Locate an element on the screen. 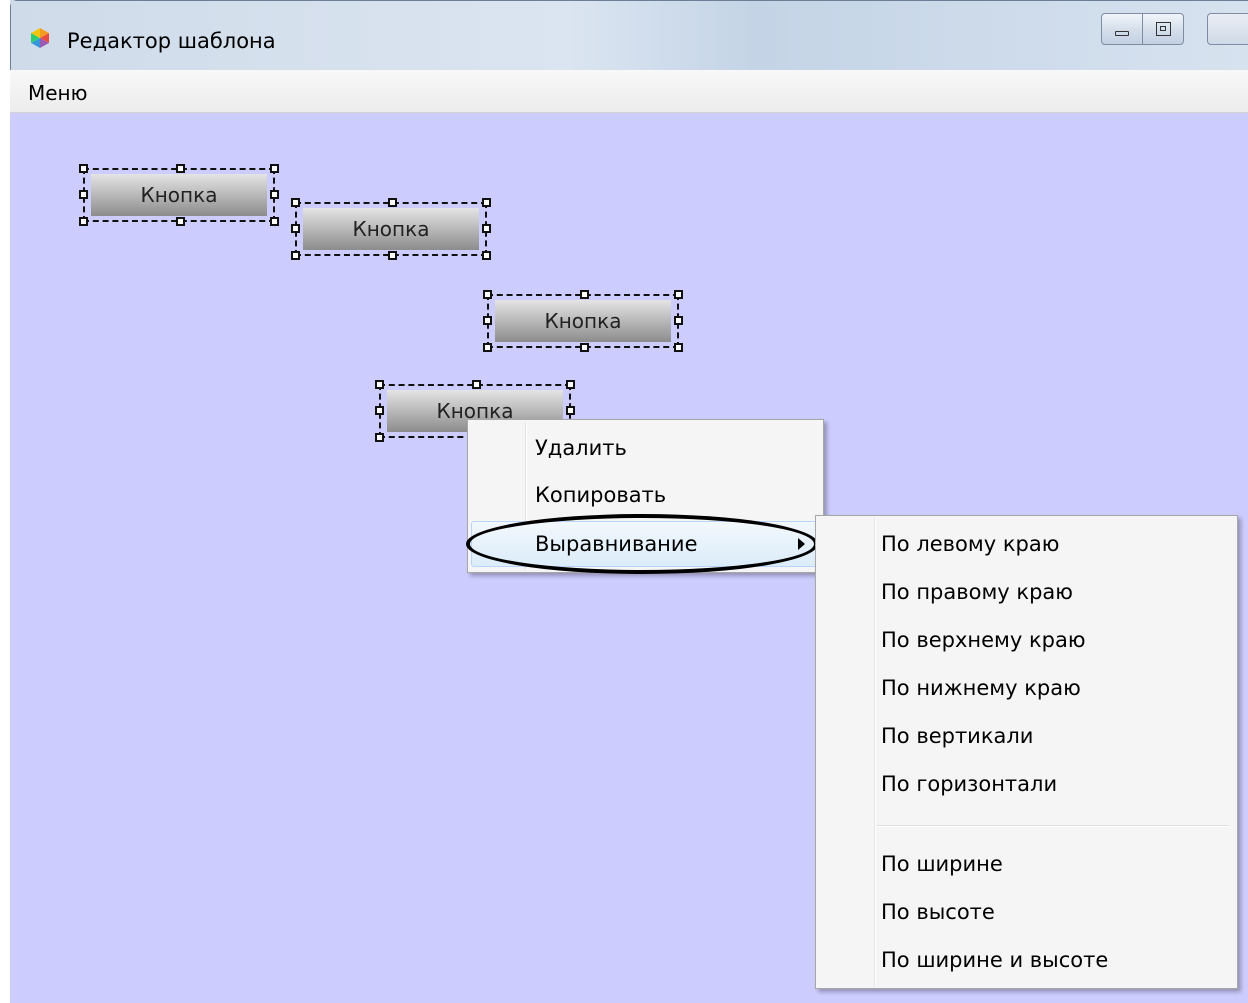 The height and width of the screenshot is (1003, 1248). menu-item-copy: Копировать is located at coordinates (645, 496).